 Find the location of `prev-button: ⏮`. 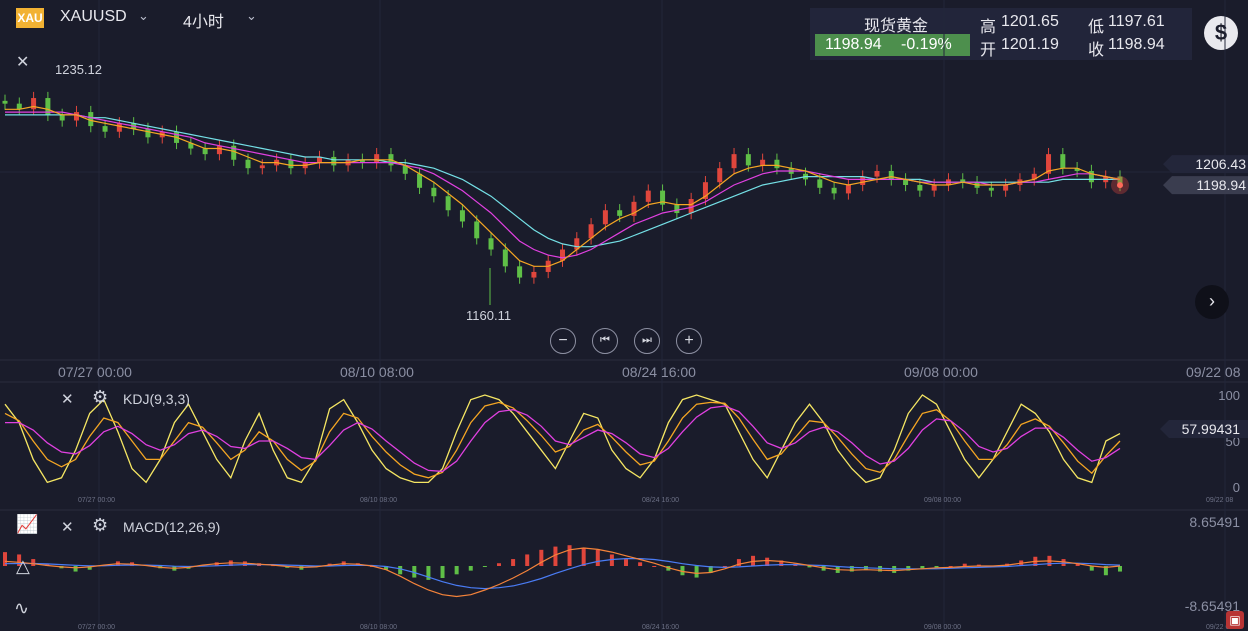

prev-button: ⏮ is located at coordinates (605, 341).